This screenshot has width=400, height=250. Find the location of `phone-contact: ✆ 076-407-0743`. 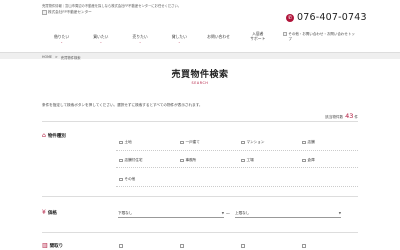

phone-contact: ✆ 076-407-0743 is located at coordinates (326, 17).